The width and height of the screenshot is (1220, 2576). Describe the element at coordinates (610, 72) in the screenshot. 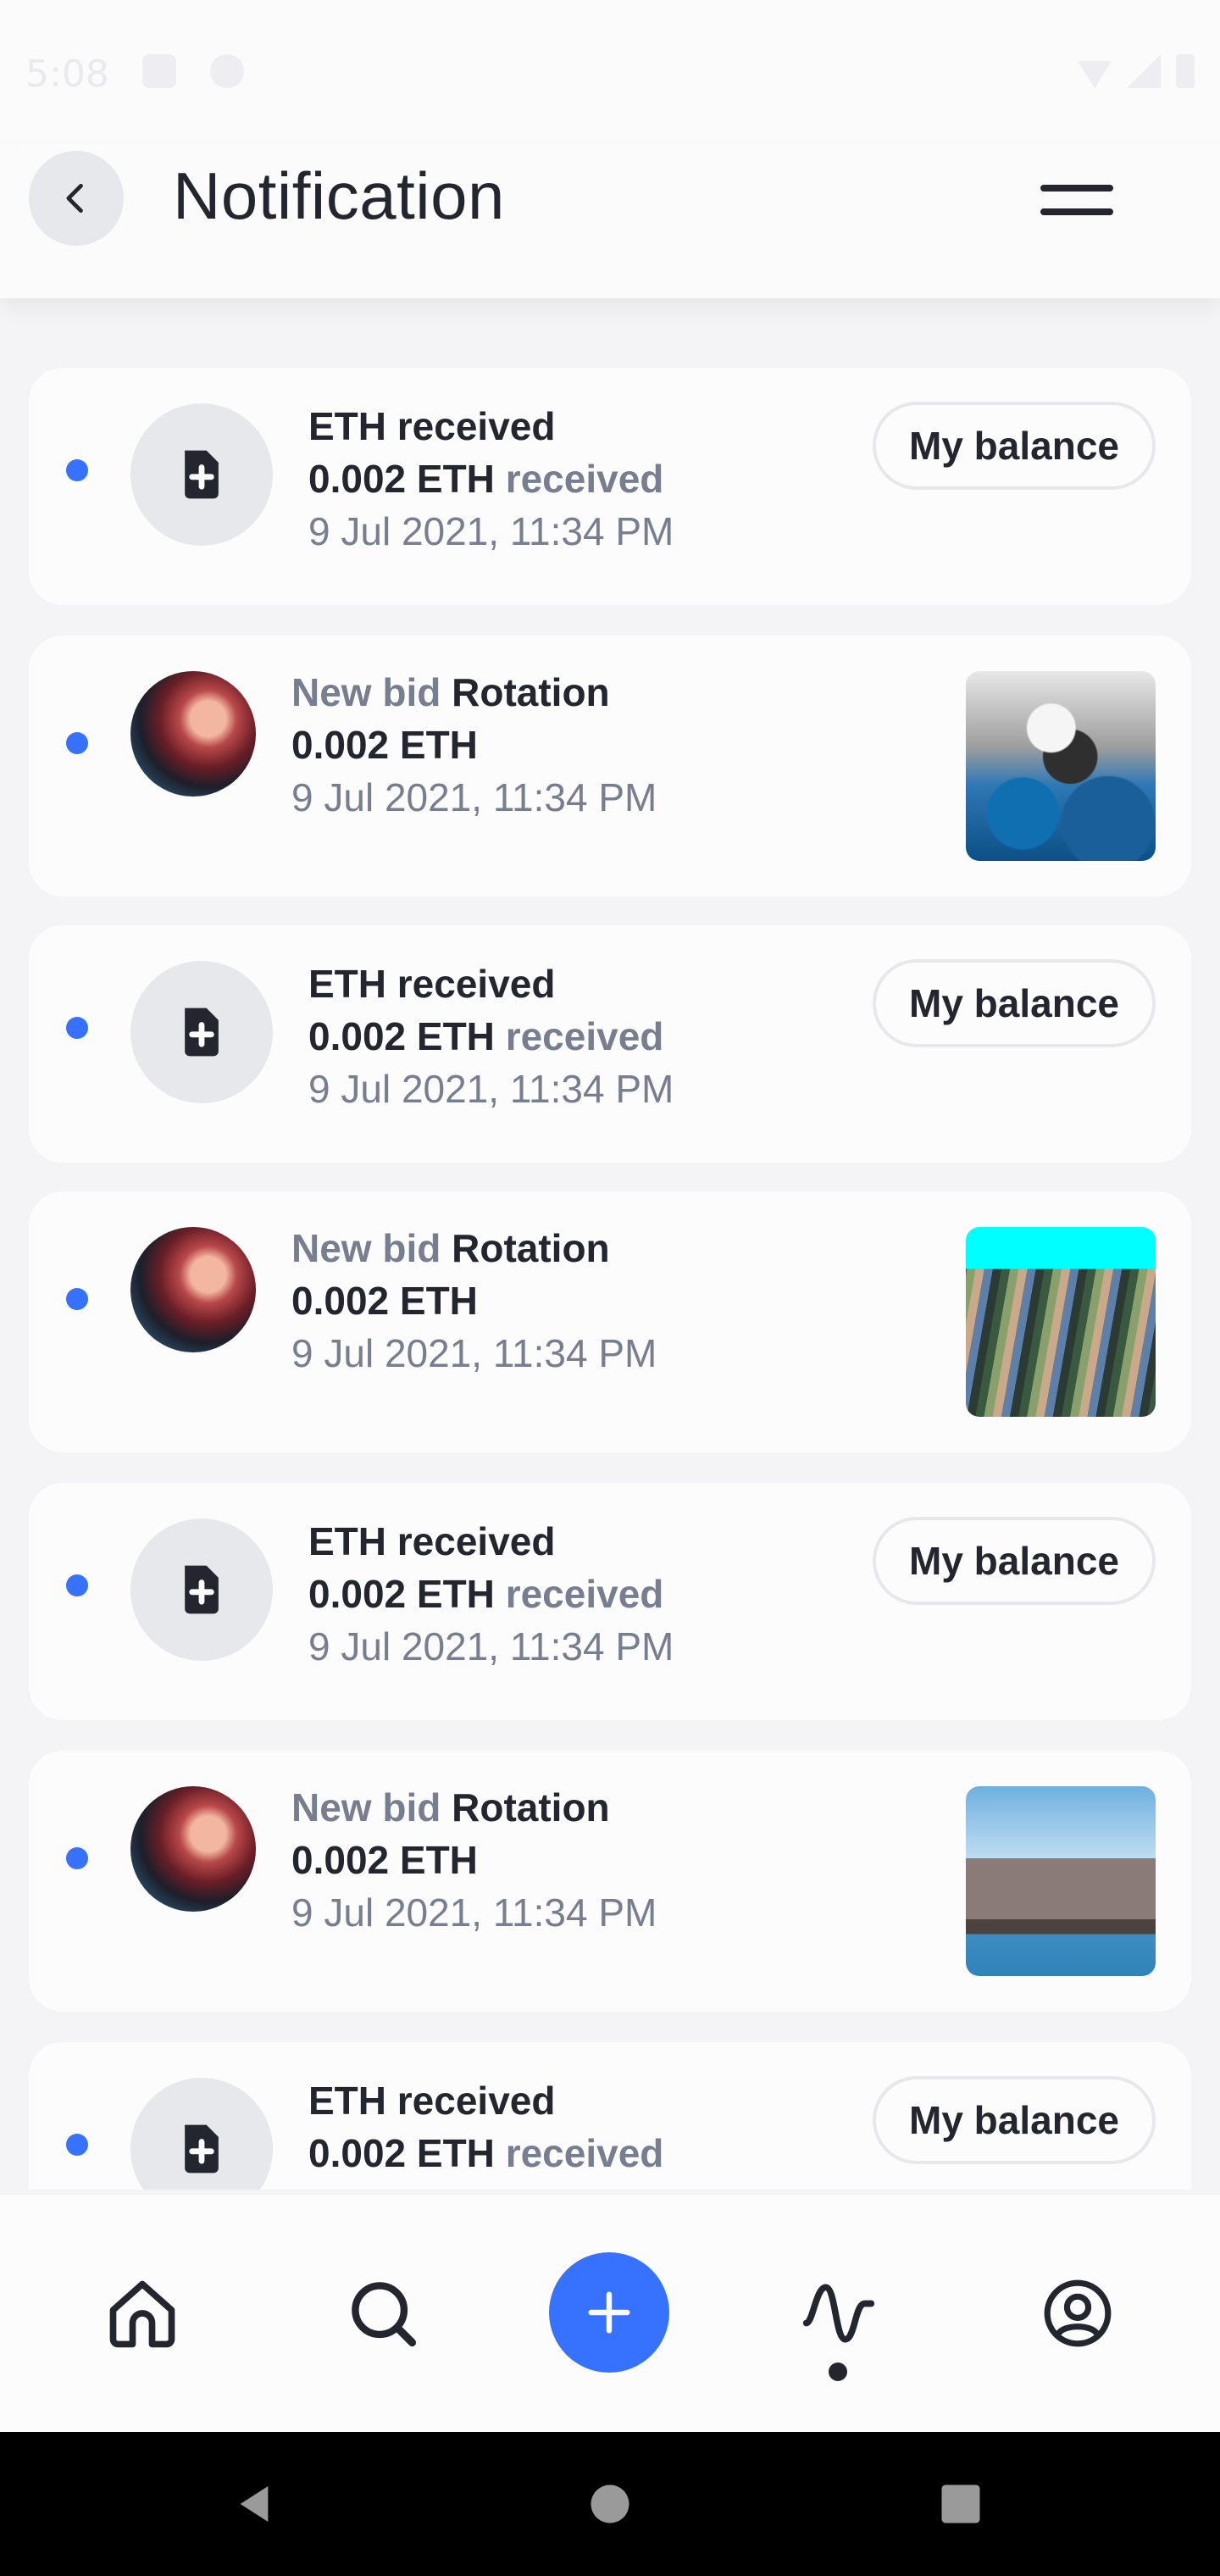

I see `status-bar: 5:08` at that location.